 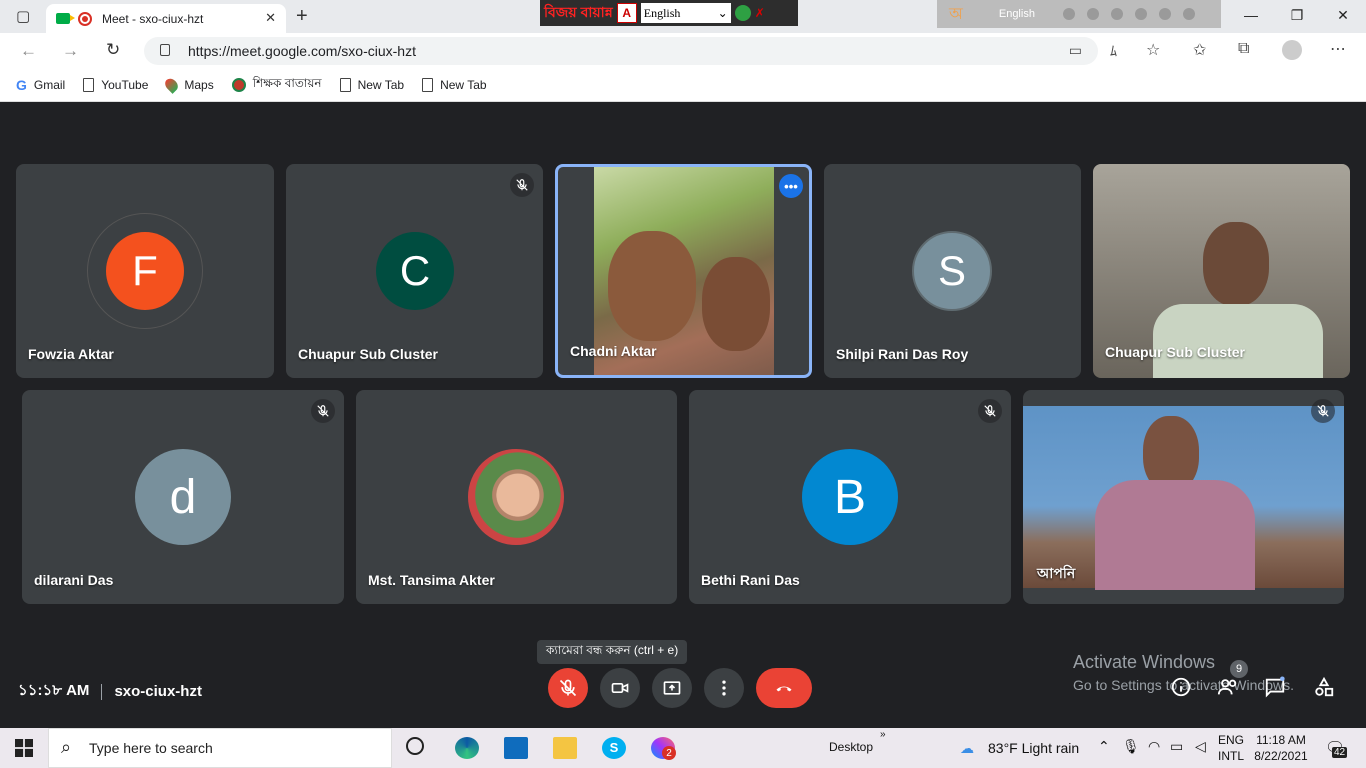 I want to click on bookmark-new-tab-2: New Tab, so click(x=454, y=85).